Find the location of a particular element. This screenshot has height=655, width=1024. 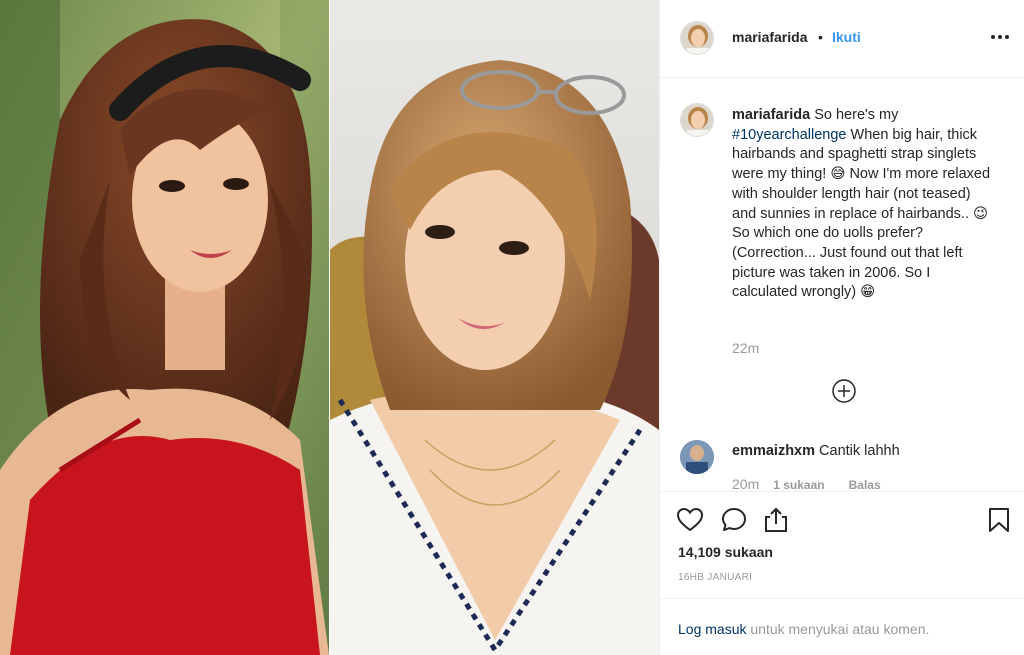

login-prompt: Log masuk untuk menyukai atau komen. is located at coordinates (803, 629).